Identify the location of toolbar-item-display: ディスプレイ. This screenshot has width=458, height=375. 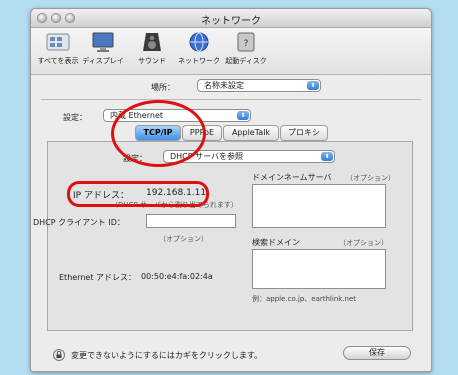
(103, 48).